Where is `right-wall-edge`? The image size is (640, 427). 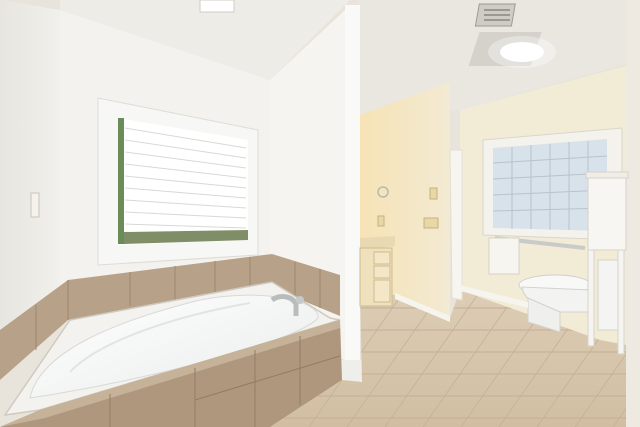 right-wall-edge is located at coordinates (633, 213).